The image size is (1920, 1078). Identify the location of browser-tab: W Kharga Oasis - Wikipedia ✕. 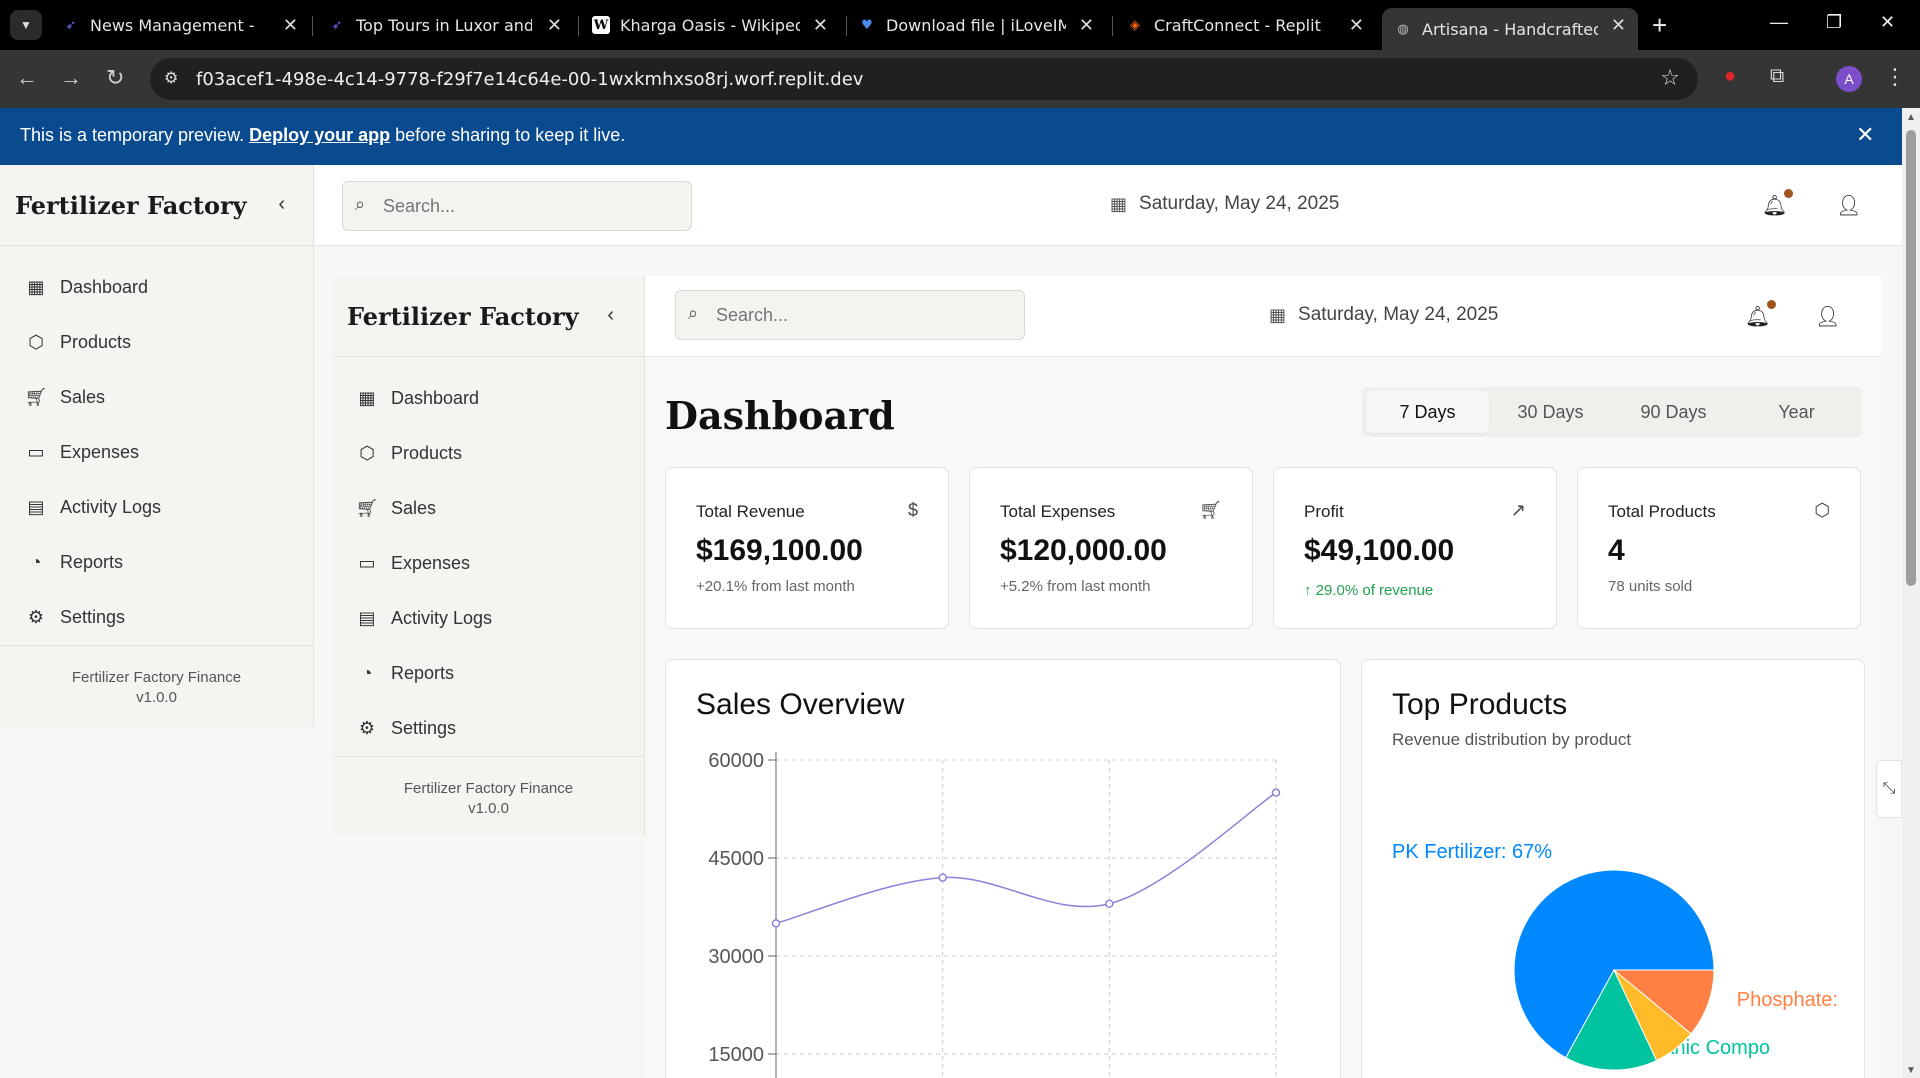
(710, 25).